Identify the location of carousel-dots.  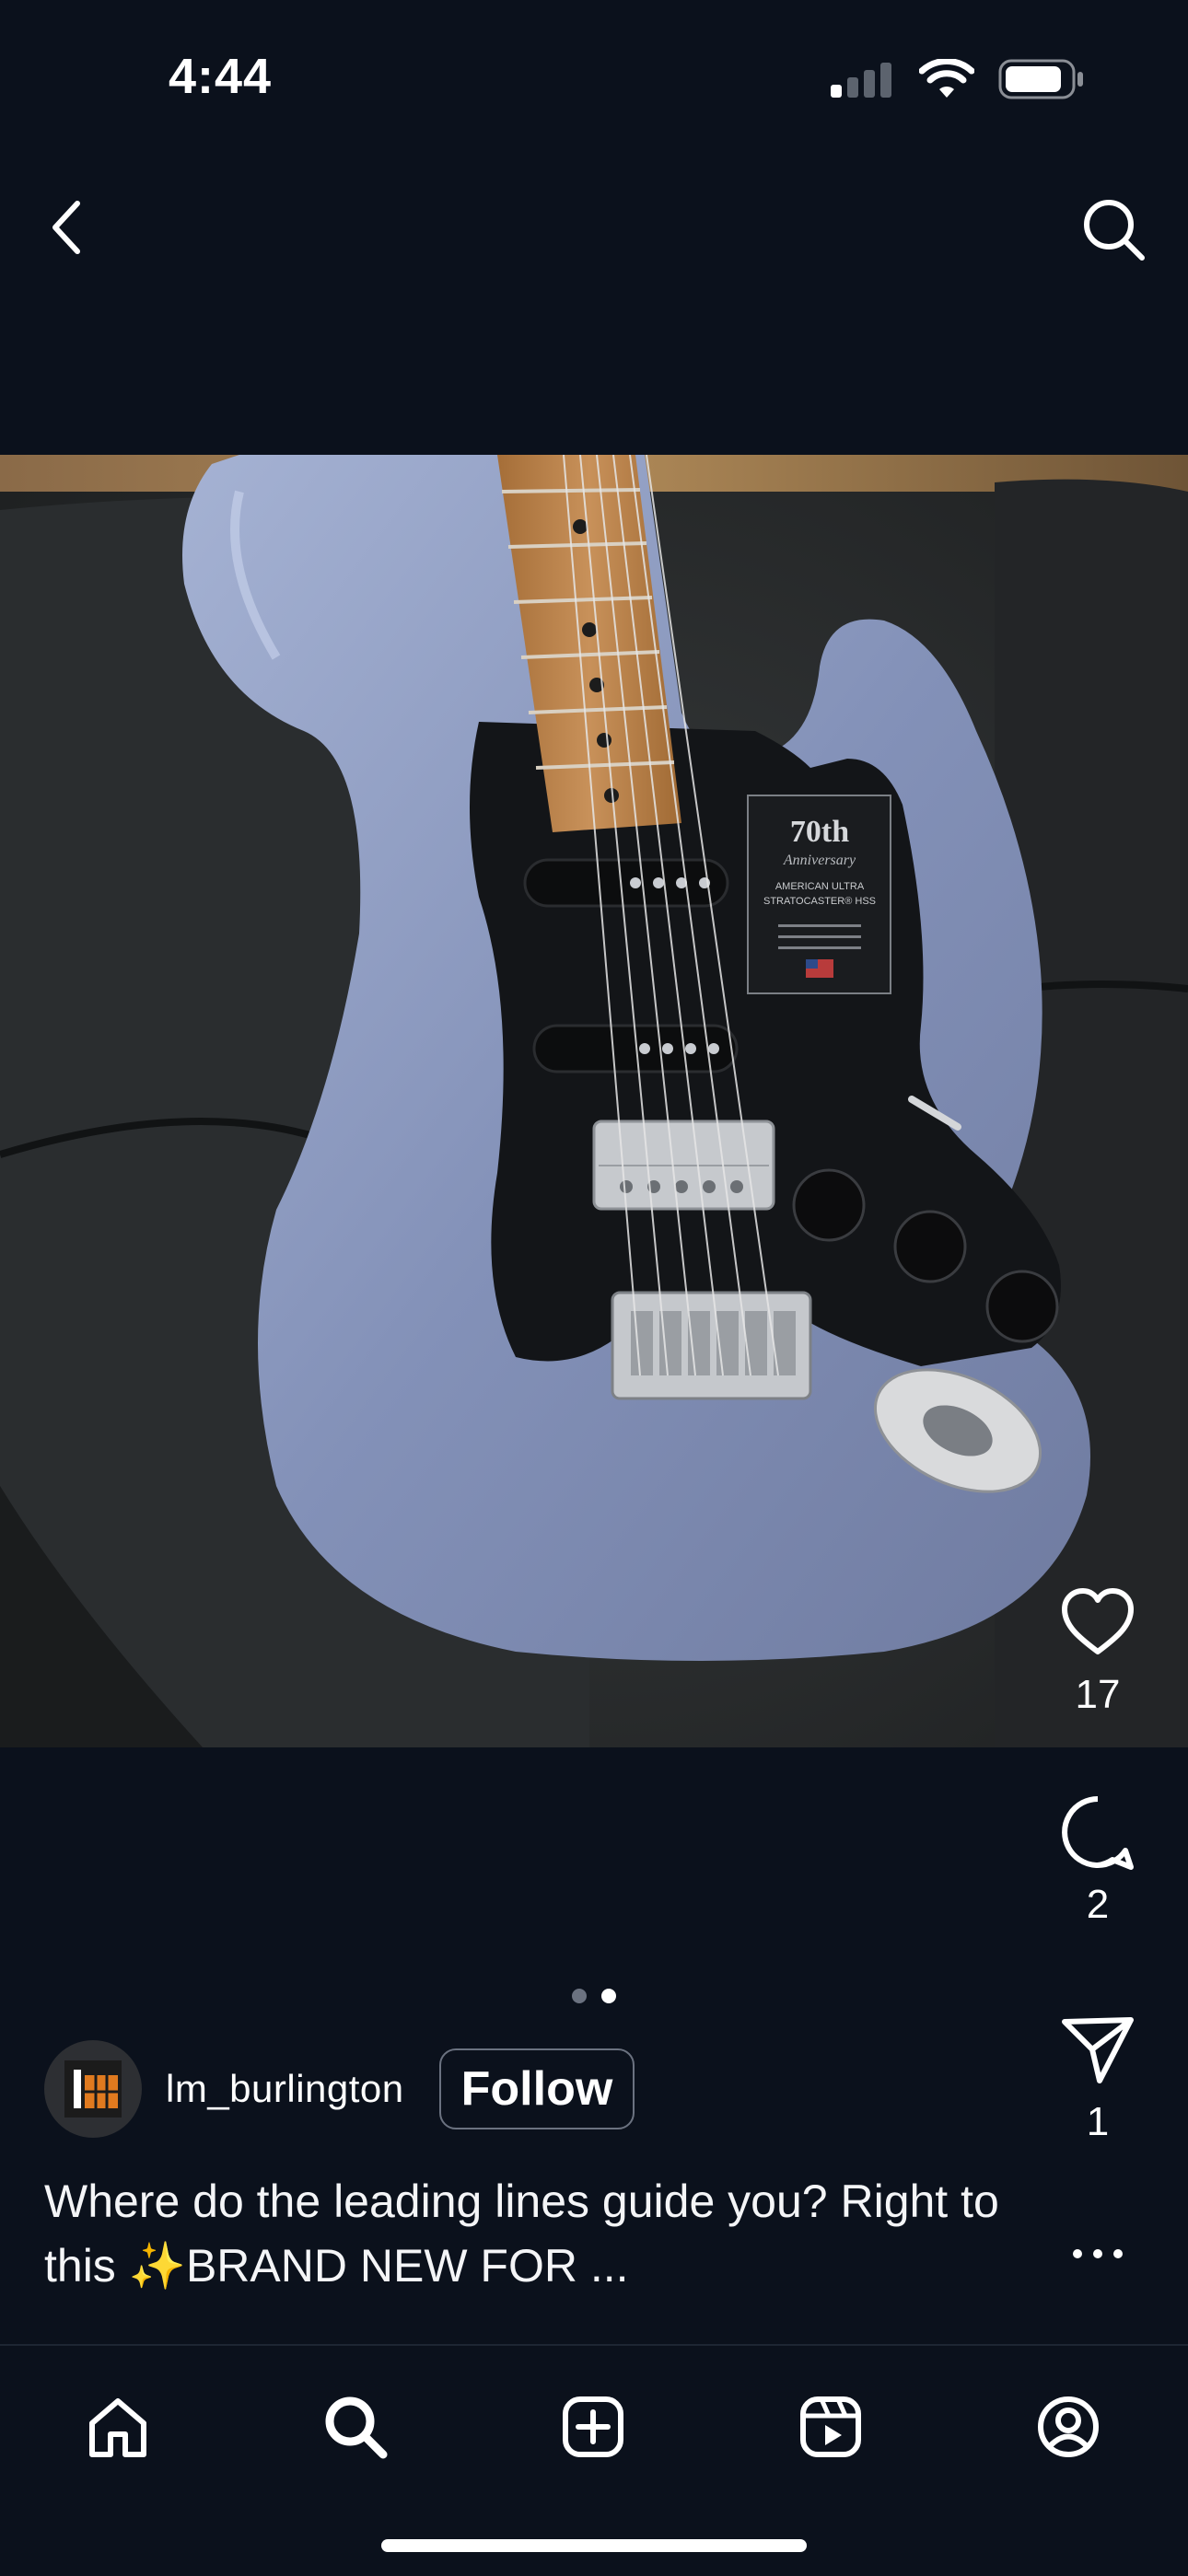
(594, 1996).